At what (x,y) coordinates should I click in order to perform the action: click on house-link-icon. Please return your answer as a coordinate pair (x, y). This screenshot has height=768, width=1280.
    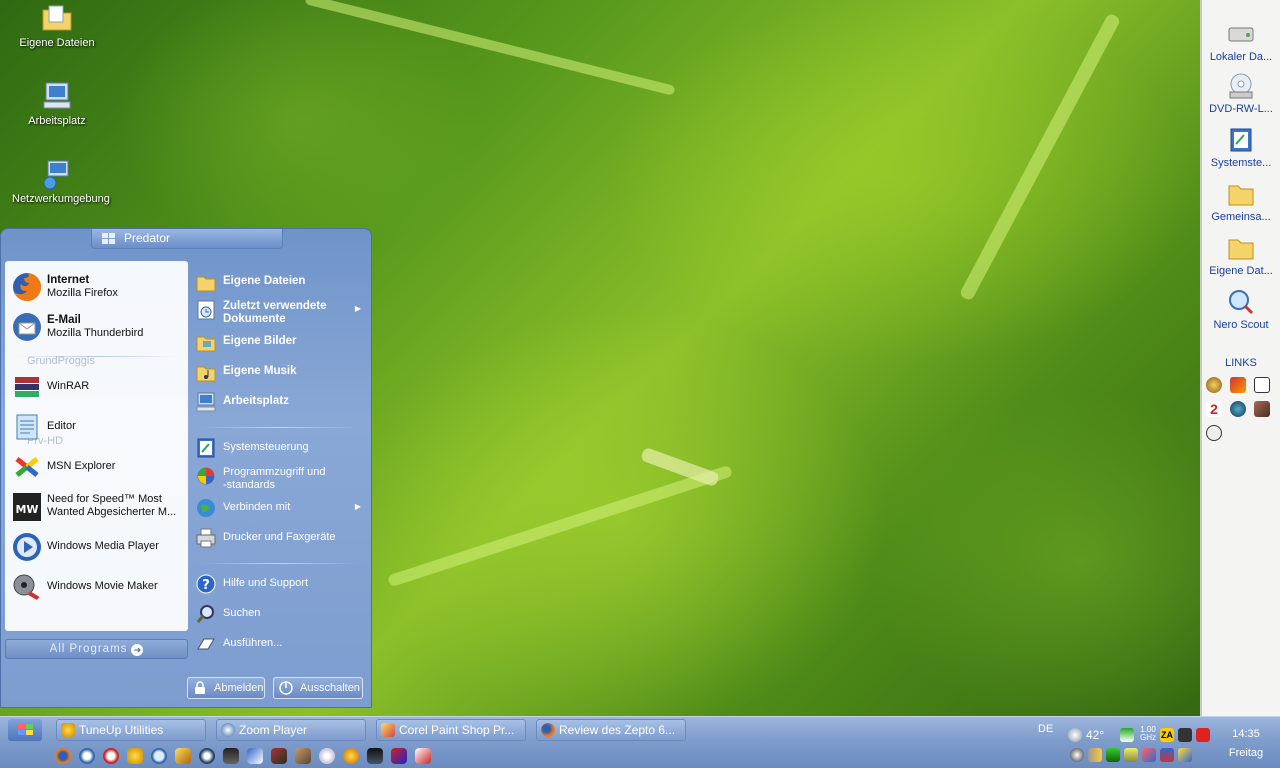
    Looking at the image, I should click on (1238, 409).